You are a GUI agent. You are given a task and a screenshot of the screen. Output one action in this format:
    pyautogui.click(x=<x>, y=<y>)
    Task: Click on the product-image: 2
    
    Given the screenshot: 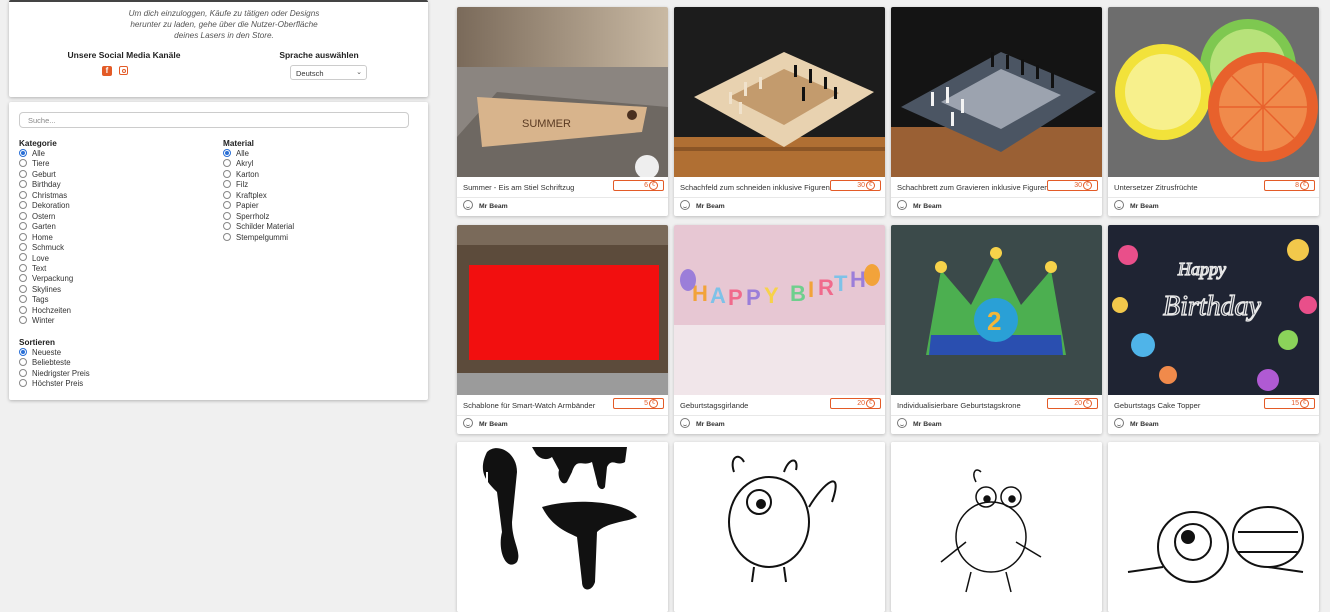 What is the action you would take?
    pyautogui.click(x=996, y=310)
    